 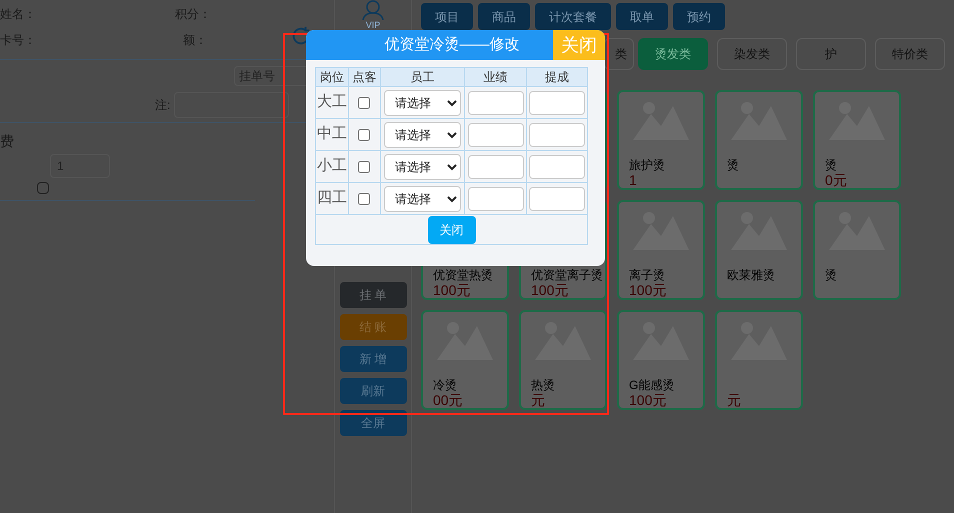 What do you see at coordinates (373, 295) in the screenshot?
I see `action-button: 挂 单` at bounding box center [373, 295].